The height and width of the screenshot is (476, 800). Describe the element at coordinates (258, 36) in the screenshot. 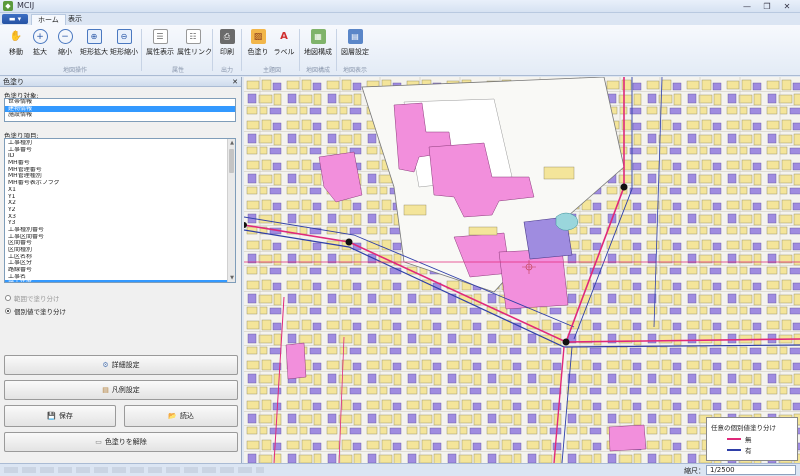

I see `paint-icon: ▨` at that location.